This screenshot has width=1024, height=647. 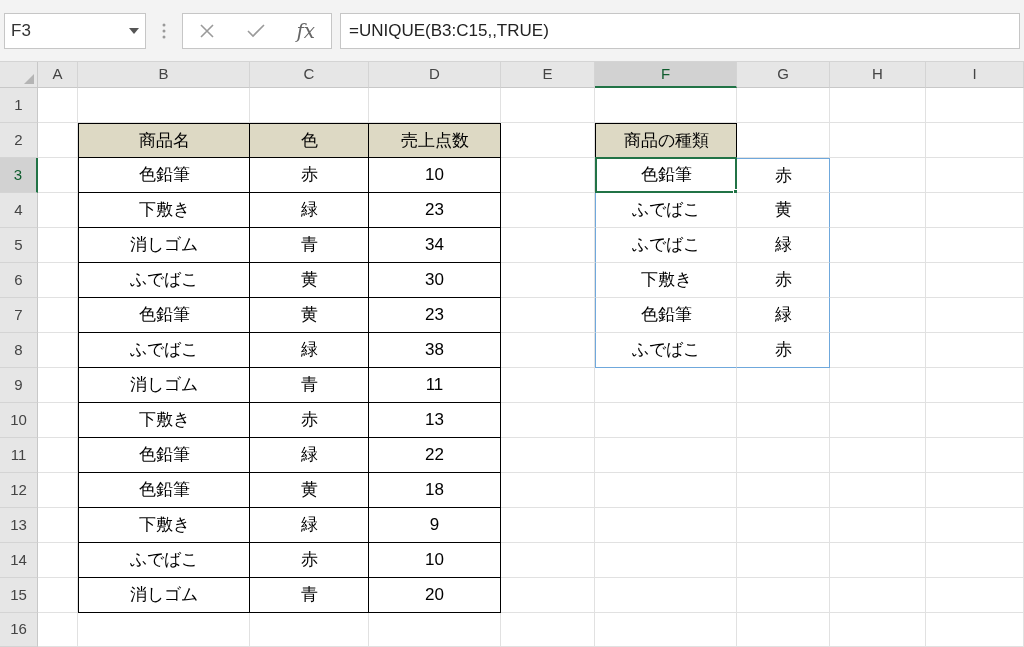 I want to click on column-header: F, so click(x=666, y=75).